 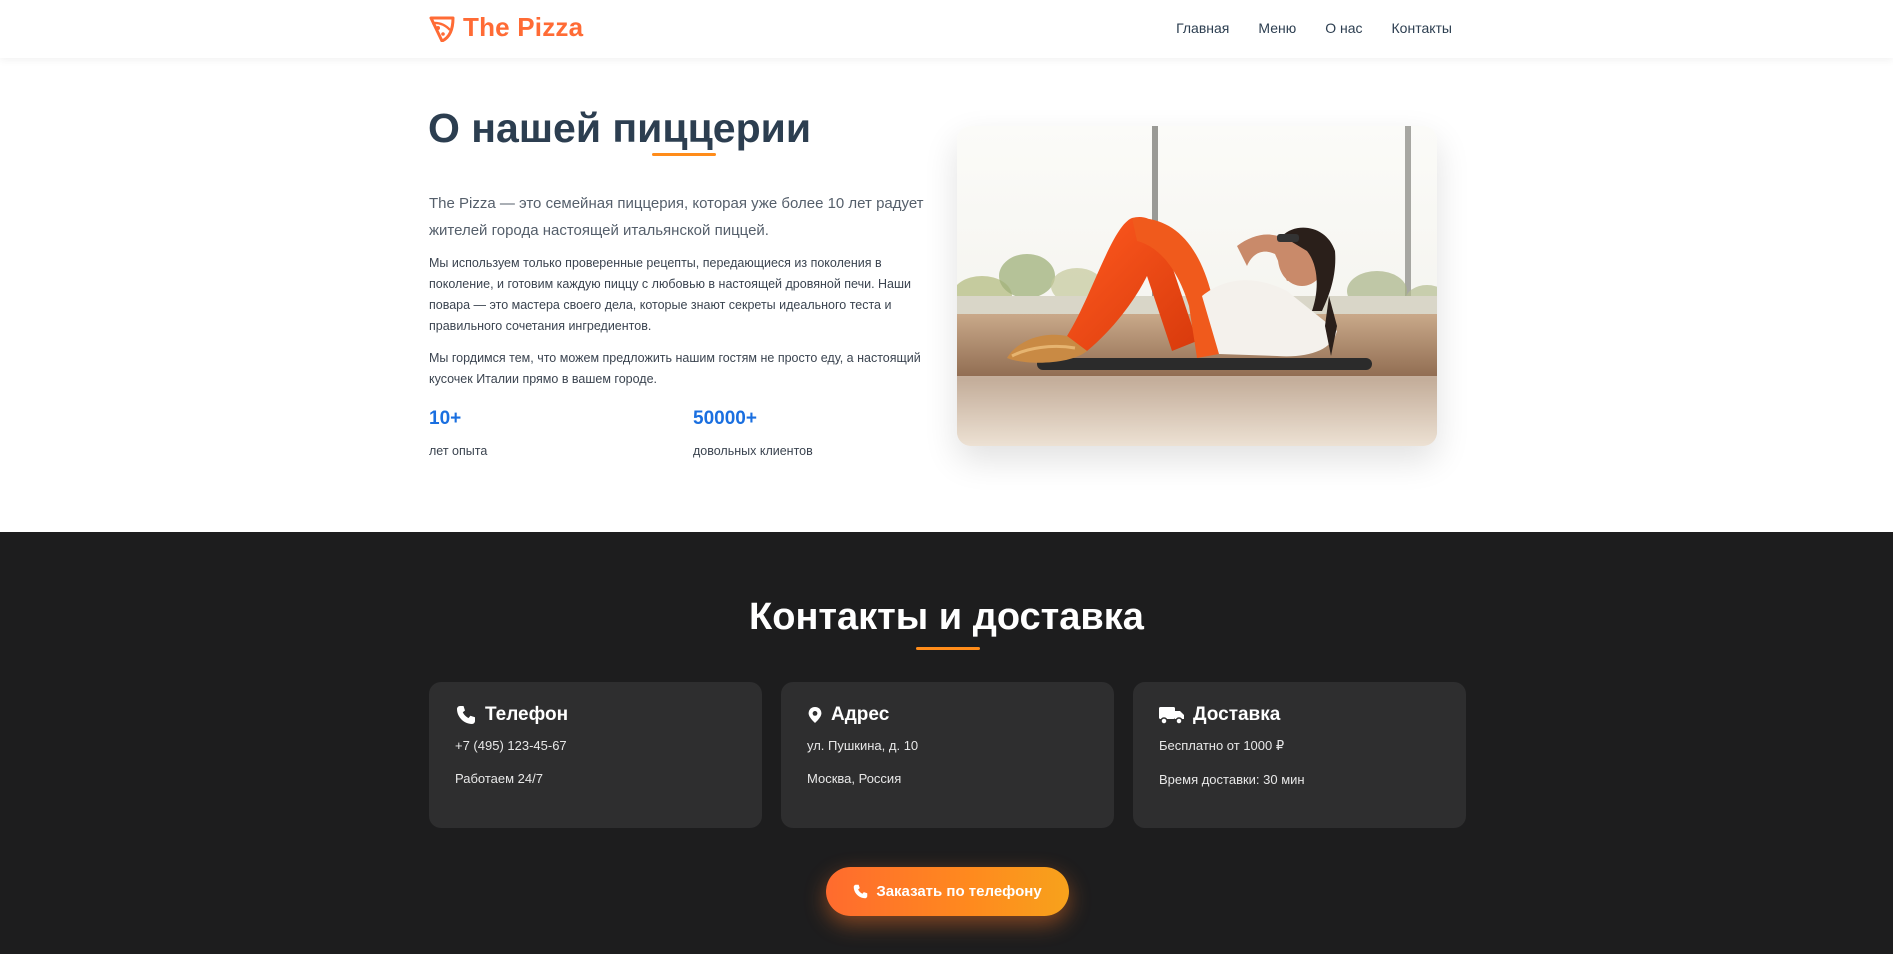 What do you see at coordinates (527, 714) in the screenshot?
I see `card-title: Телефон` at bounding box center [527, 714].